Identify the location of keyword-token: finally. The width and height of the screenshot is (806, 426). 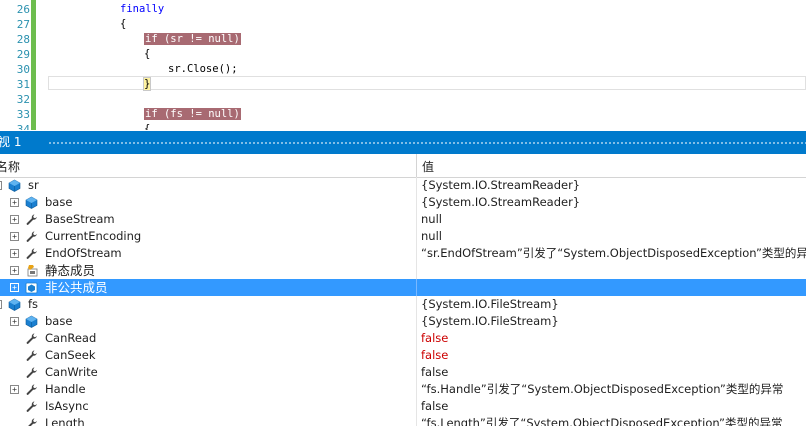
(142, 9).